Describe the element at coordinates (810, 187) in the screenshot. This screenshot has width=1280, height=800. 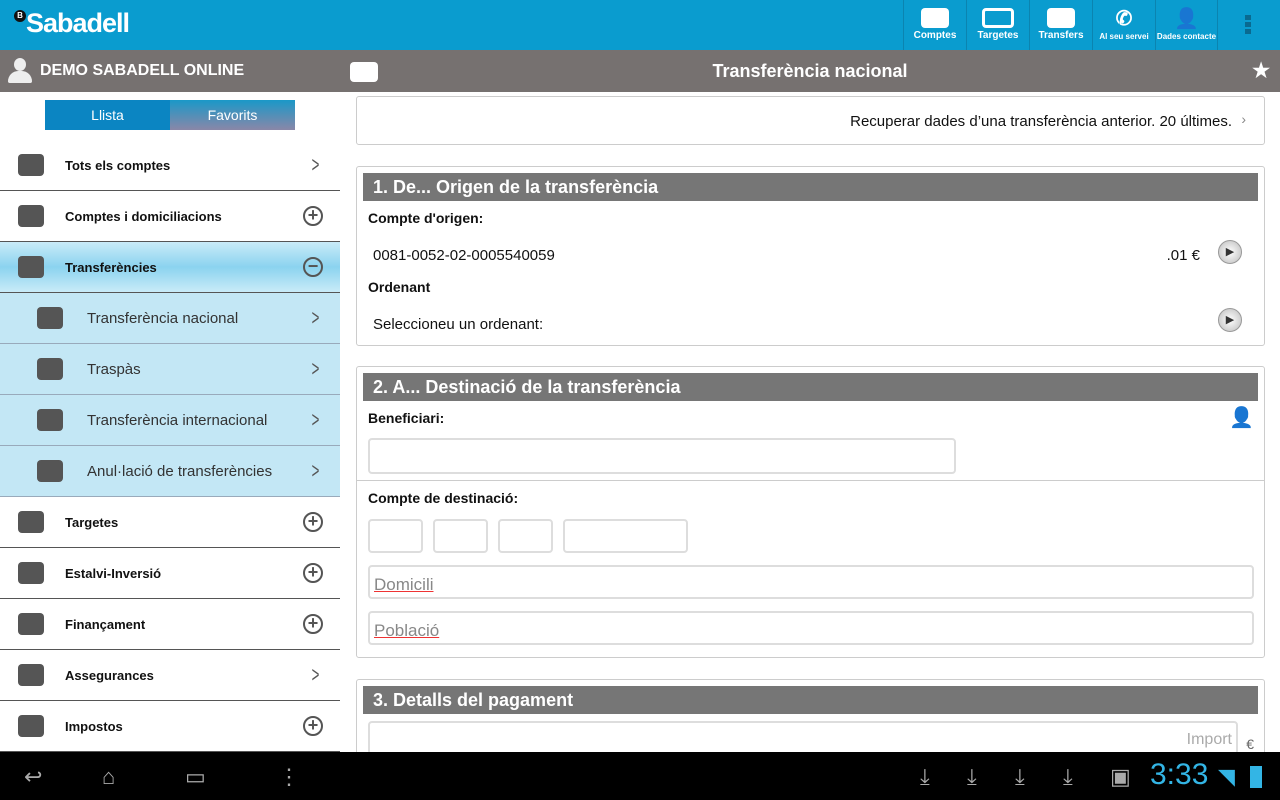
I see `section-title: 1. De... Origen de la transferència` at that location.